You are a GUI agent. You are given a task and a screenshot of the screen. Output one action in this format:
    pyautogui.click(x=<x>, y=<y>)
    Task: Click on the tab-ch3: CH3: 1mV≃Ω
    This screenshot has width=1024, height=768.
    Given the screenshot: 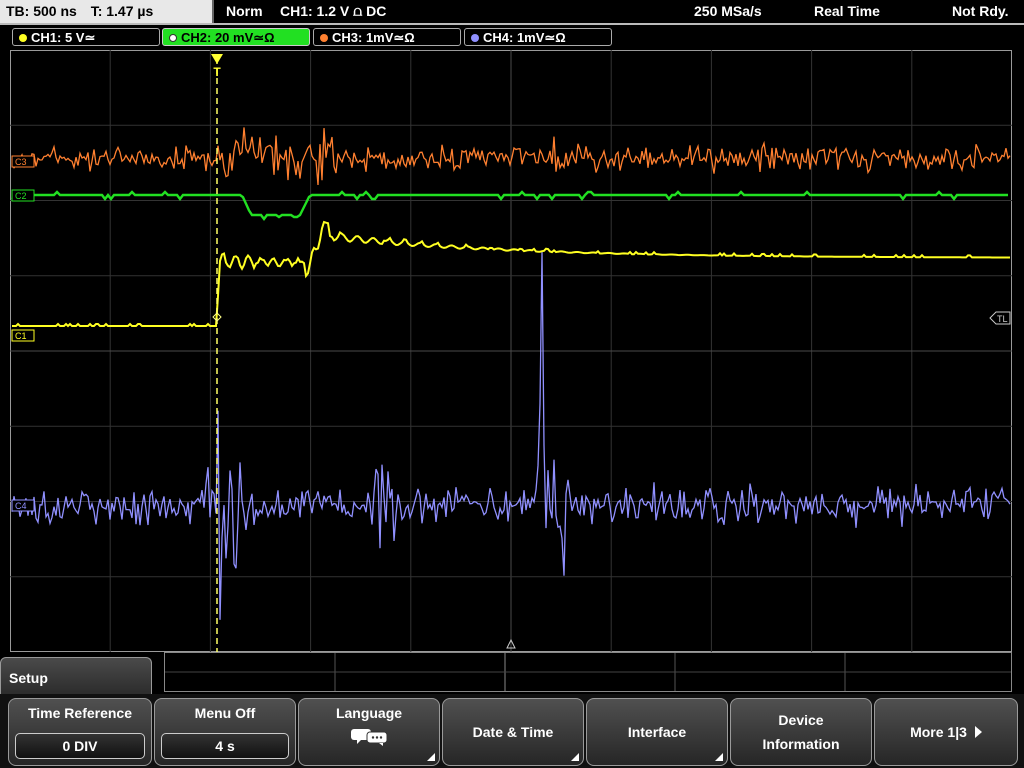 What is the action you would take?
    pyautogui.click(x=387, y=37)
    